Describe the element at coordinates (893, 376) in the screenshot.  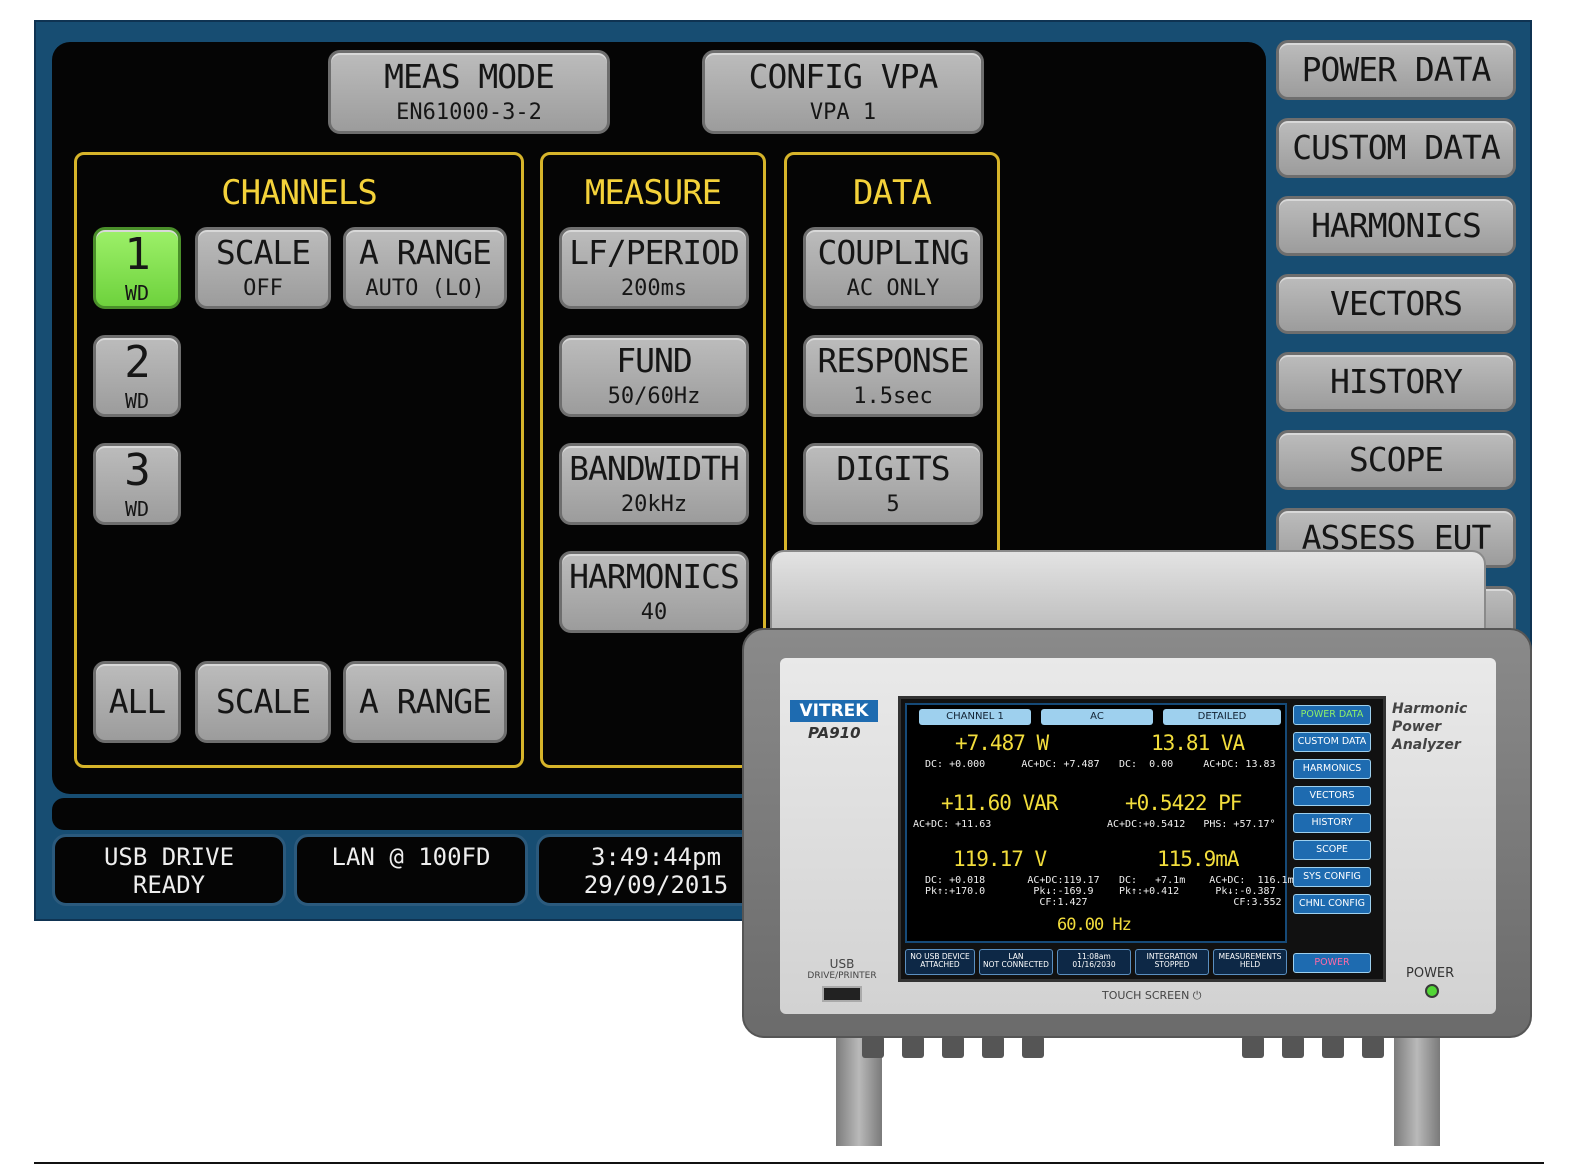
I see `response-button: RESPONSE 1.5sec` at that location.